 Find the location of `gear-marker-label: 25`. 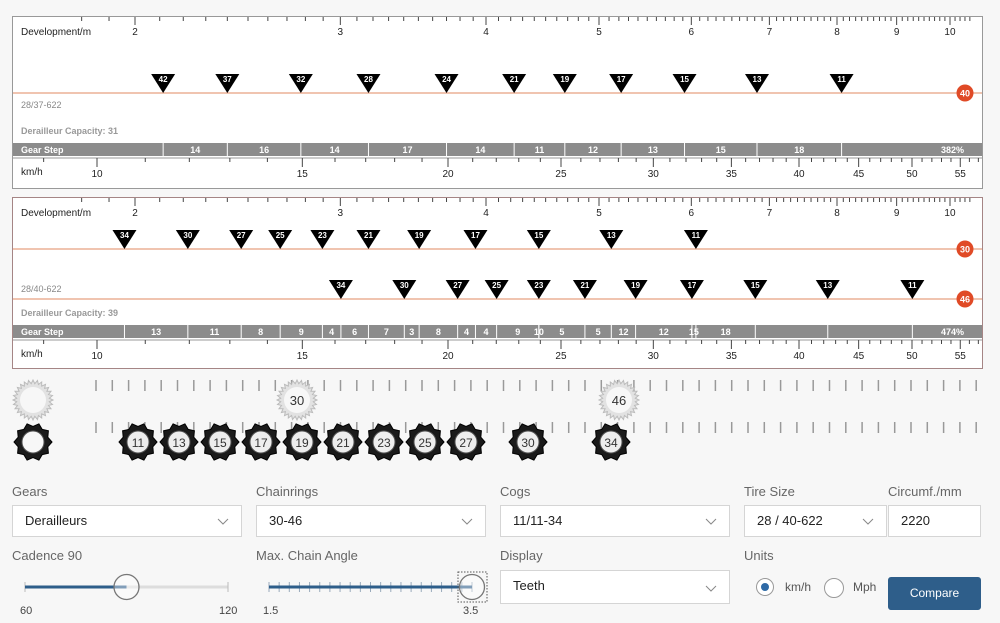

gear-marker-label: 25 is located at coordinates (280, 235).